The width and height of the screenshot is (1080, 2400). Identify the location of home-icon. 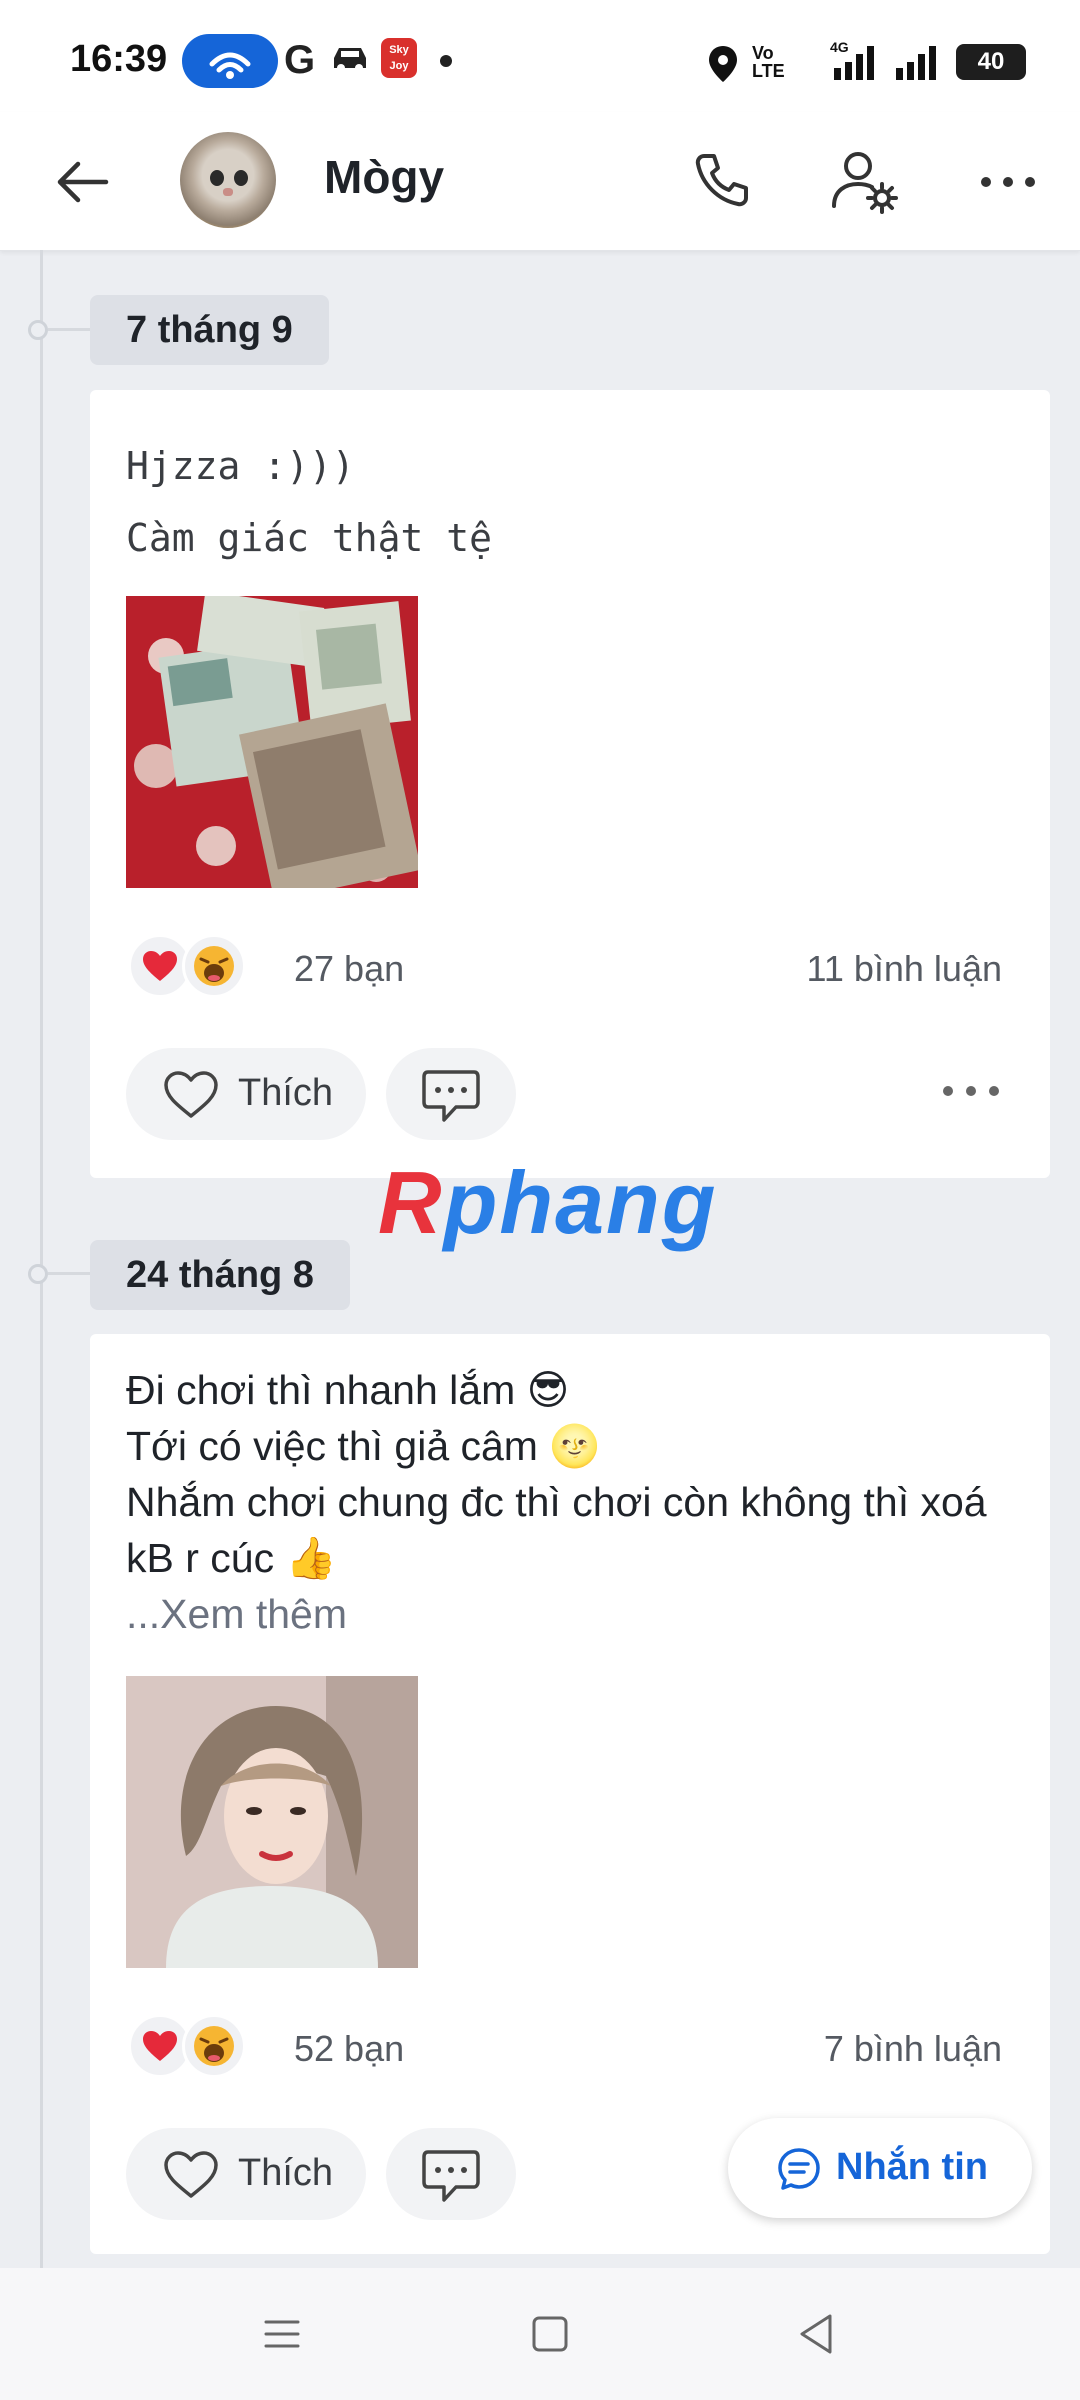
(550, 2334).